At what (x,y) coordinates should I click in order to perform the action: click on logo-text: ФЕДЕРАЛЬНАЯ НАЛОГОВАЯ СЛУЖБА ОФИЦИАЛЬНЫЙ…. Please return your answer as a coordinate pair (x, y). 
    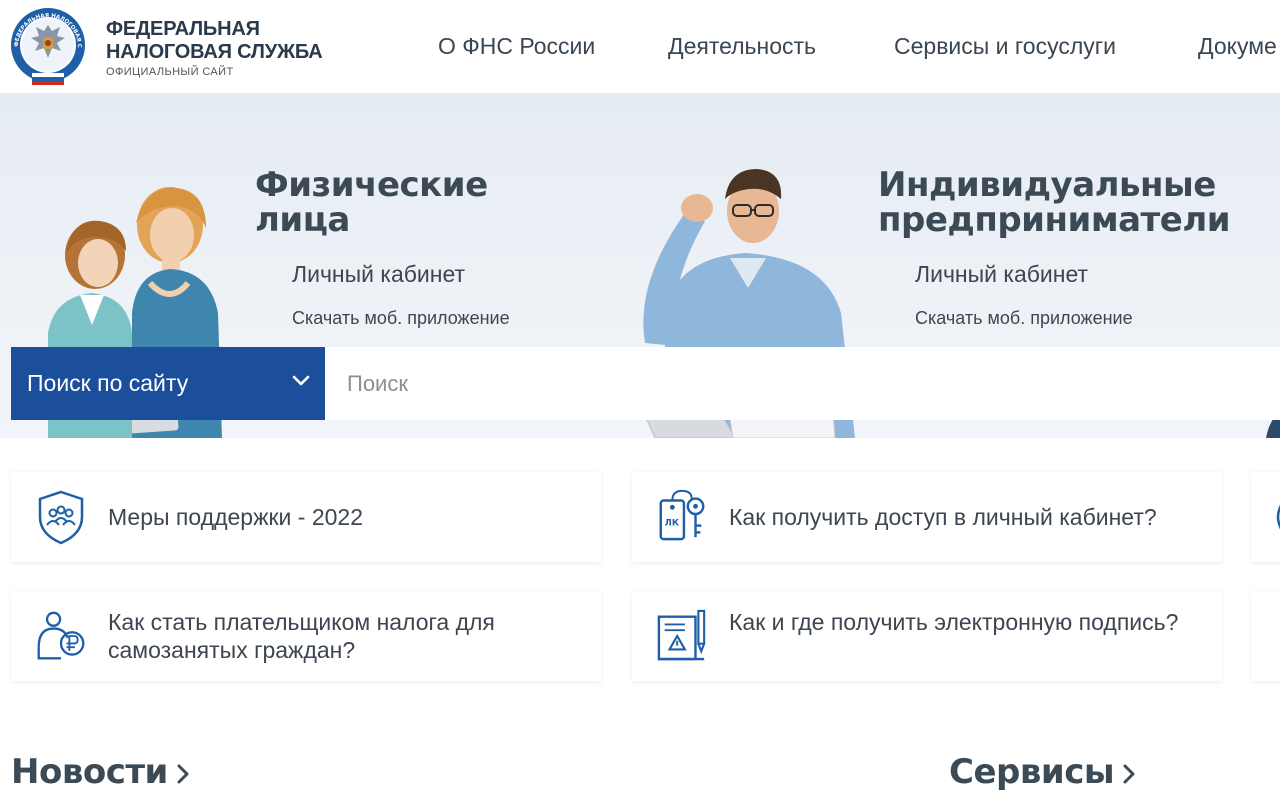
    Looking at the image, I should click on (214, 48).